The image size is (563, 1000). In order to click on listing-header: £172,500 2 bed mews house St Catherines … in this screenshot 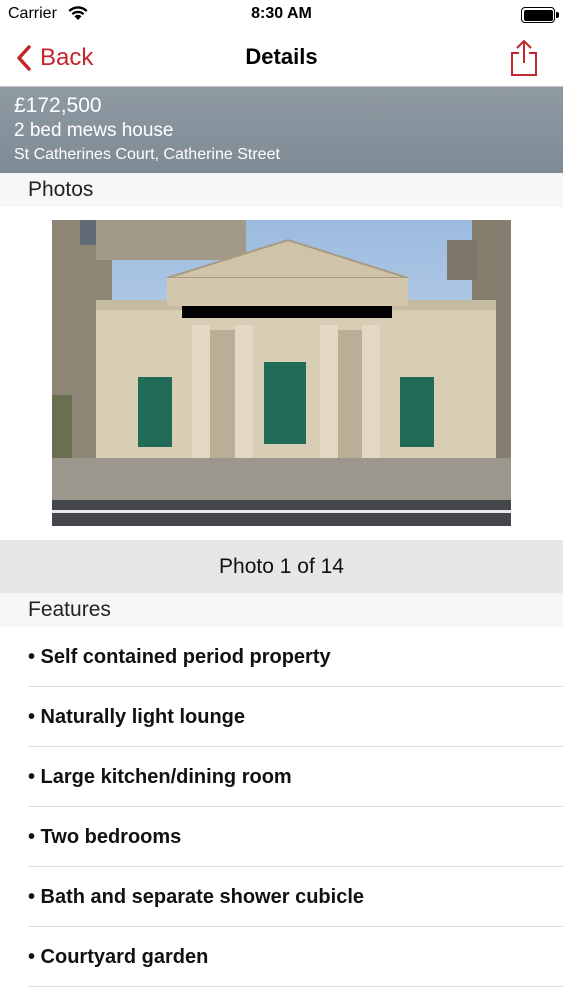, I will do `click(281, 130)`.